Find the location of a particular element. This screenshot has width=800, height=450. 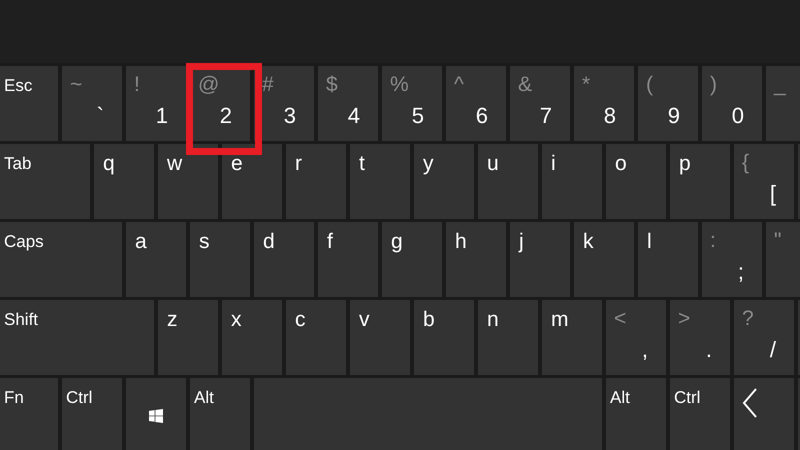

key: l is located at coordinates (668, 259).